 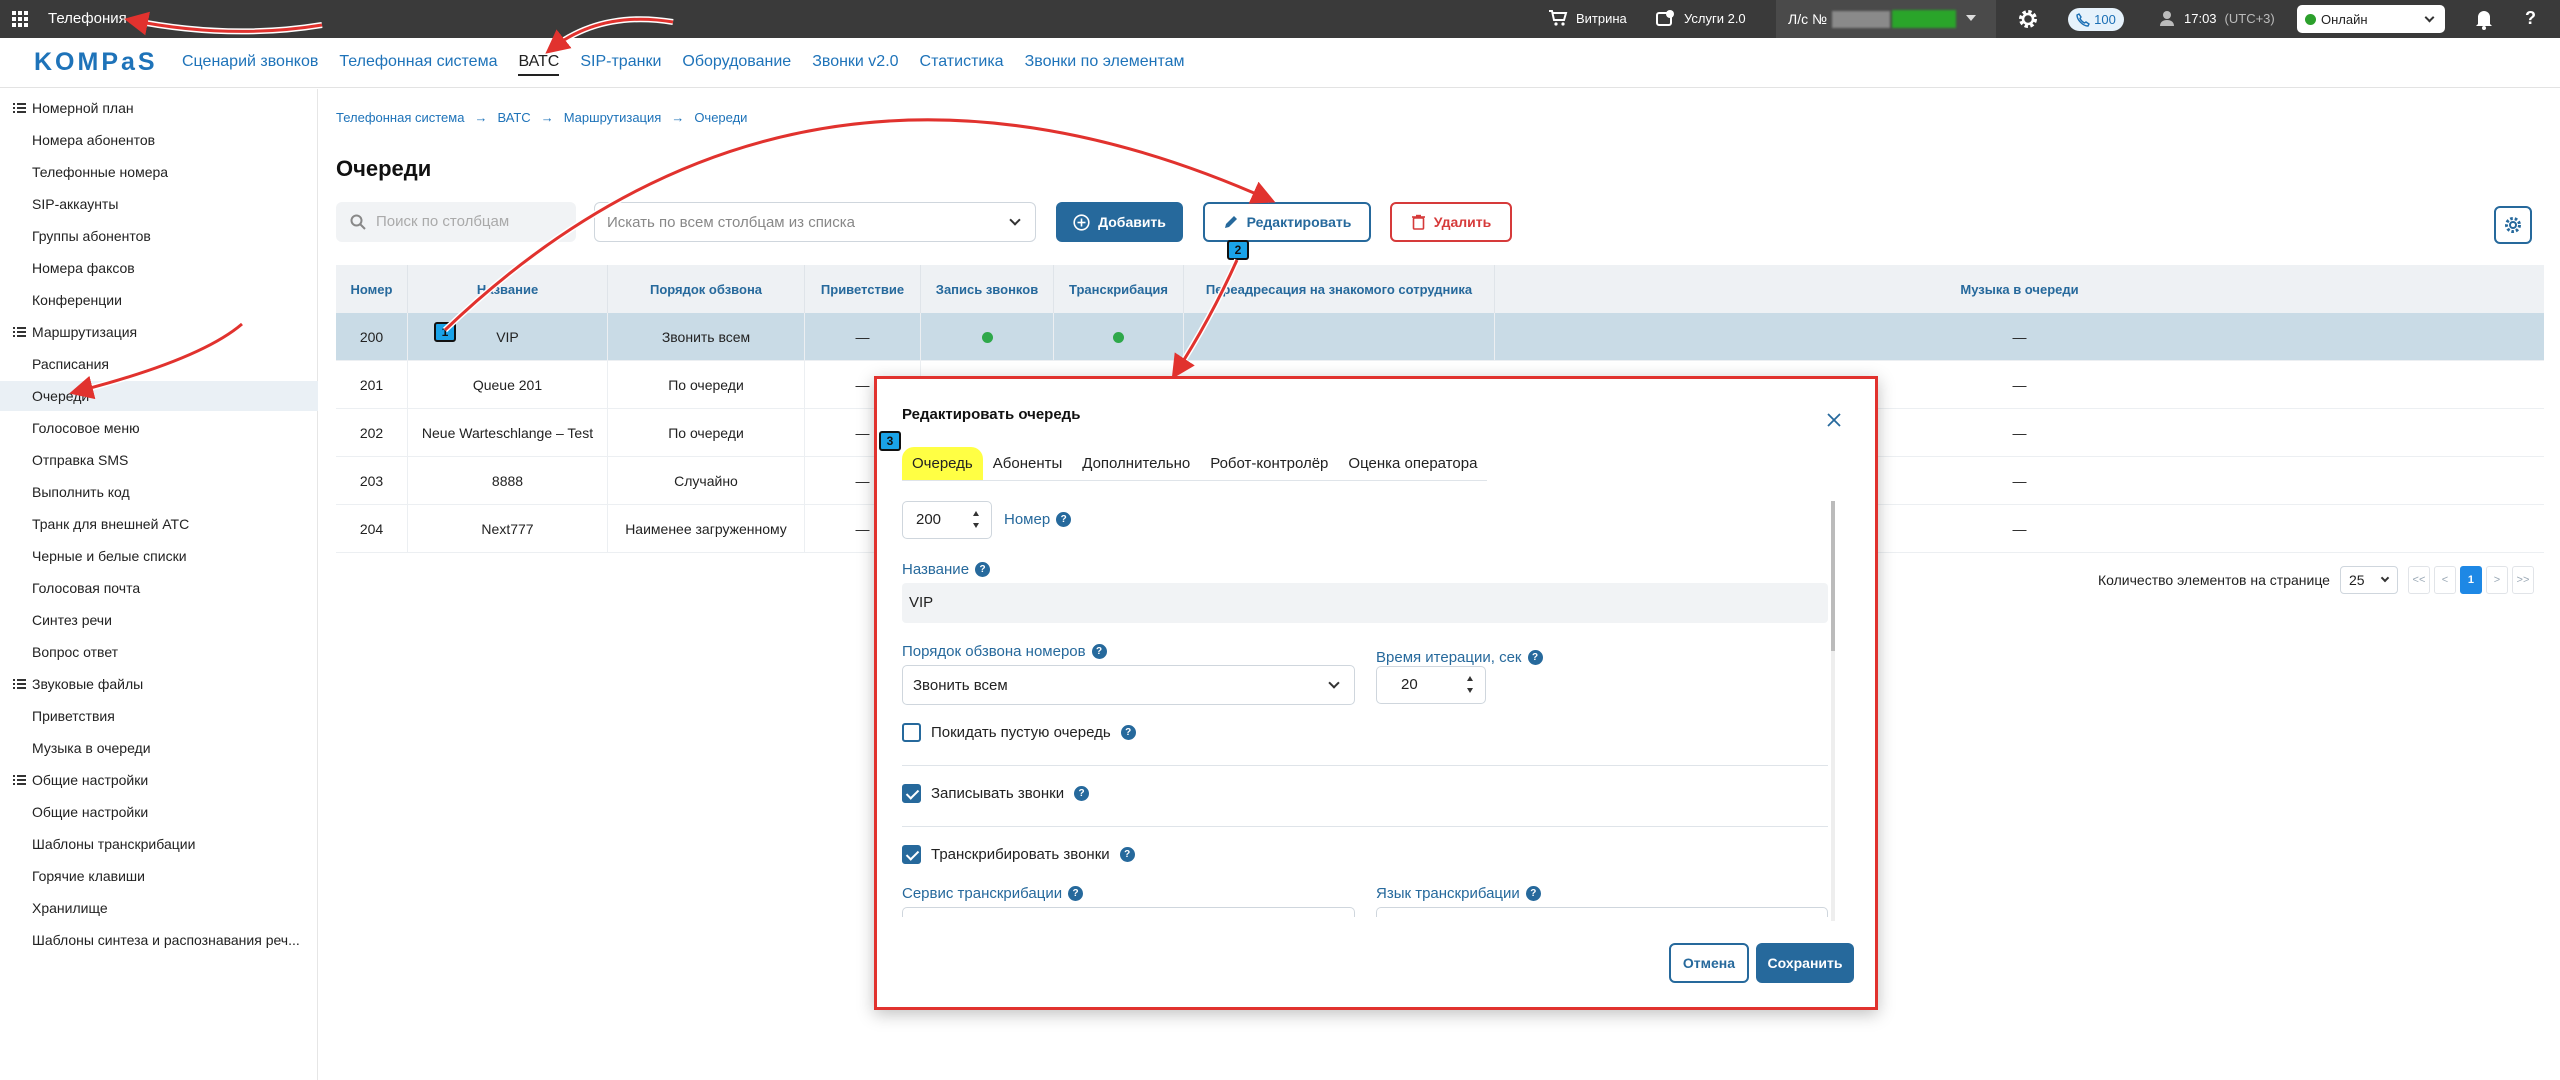 I want to click on gear-icon, so click(x=2028, y=19).